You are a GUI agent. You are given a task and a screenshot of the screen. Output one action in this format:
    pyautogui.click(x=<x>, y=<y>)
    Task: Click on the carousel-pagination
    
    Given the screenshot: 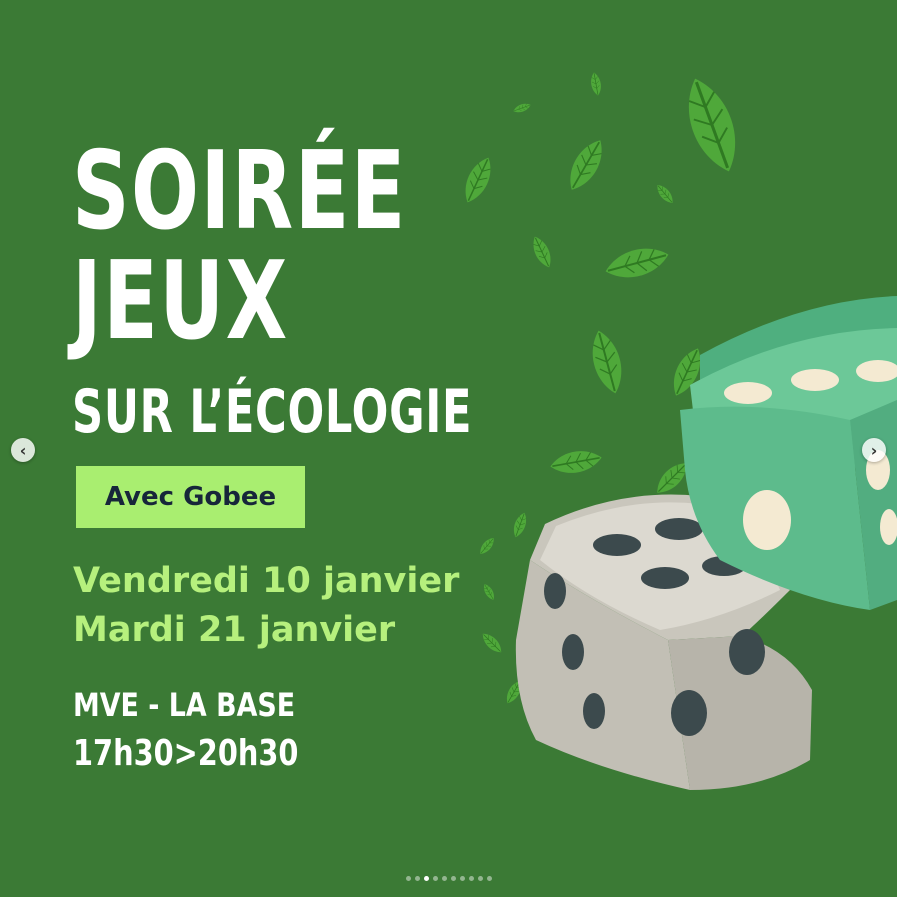 What is the action you would take?
    pyautogui.click(x=448, y=878)
    